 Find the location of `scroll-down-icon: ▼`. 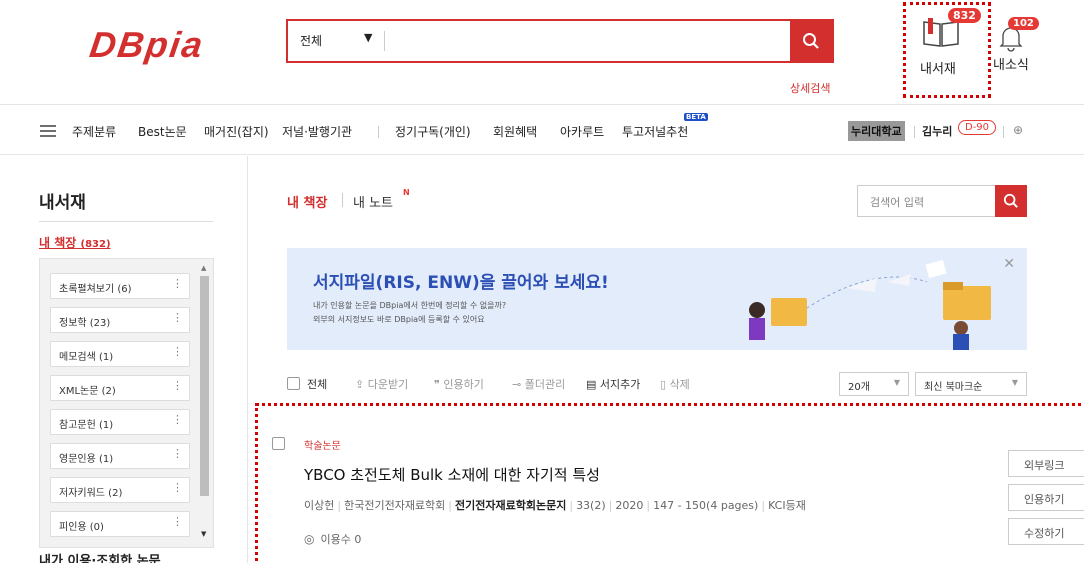

scroll-down-icon: ▼ is located at coordinates (203, 534).